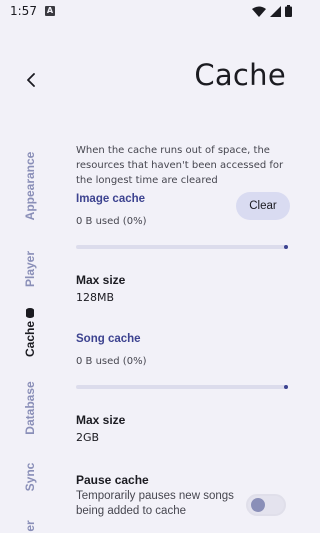  I want to click on status-bar: 1:57 A, so click(150, 11).